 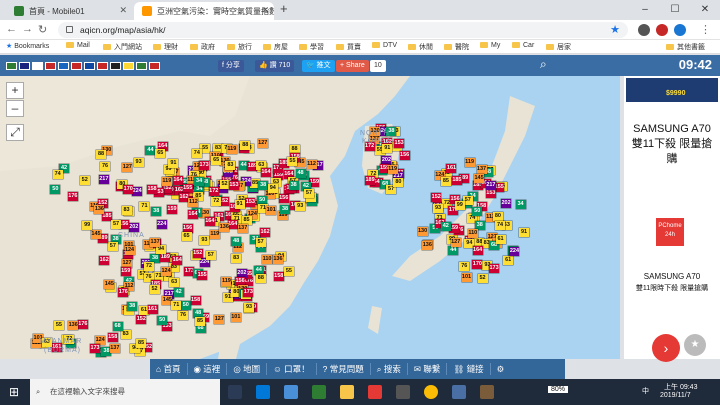 I want to click on extension-icon, so click(x=680, y=30).